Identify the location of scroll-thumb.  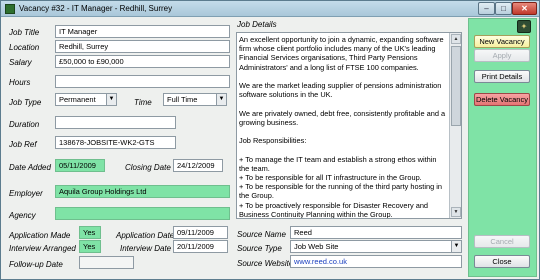
(456, 86).